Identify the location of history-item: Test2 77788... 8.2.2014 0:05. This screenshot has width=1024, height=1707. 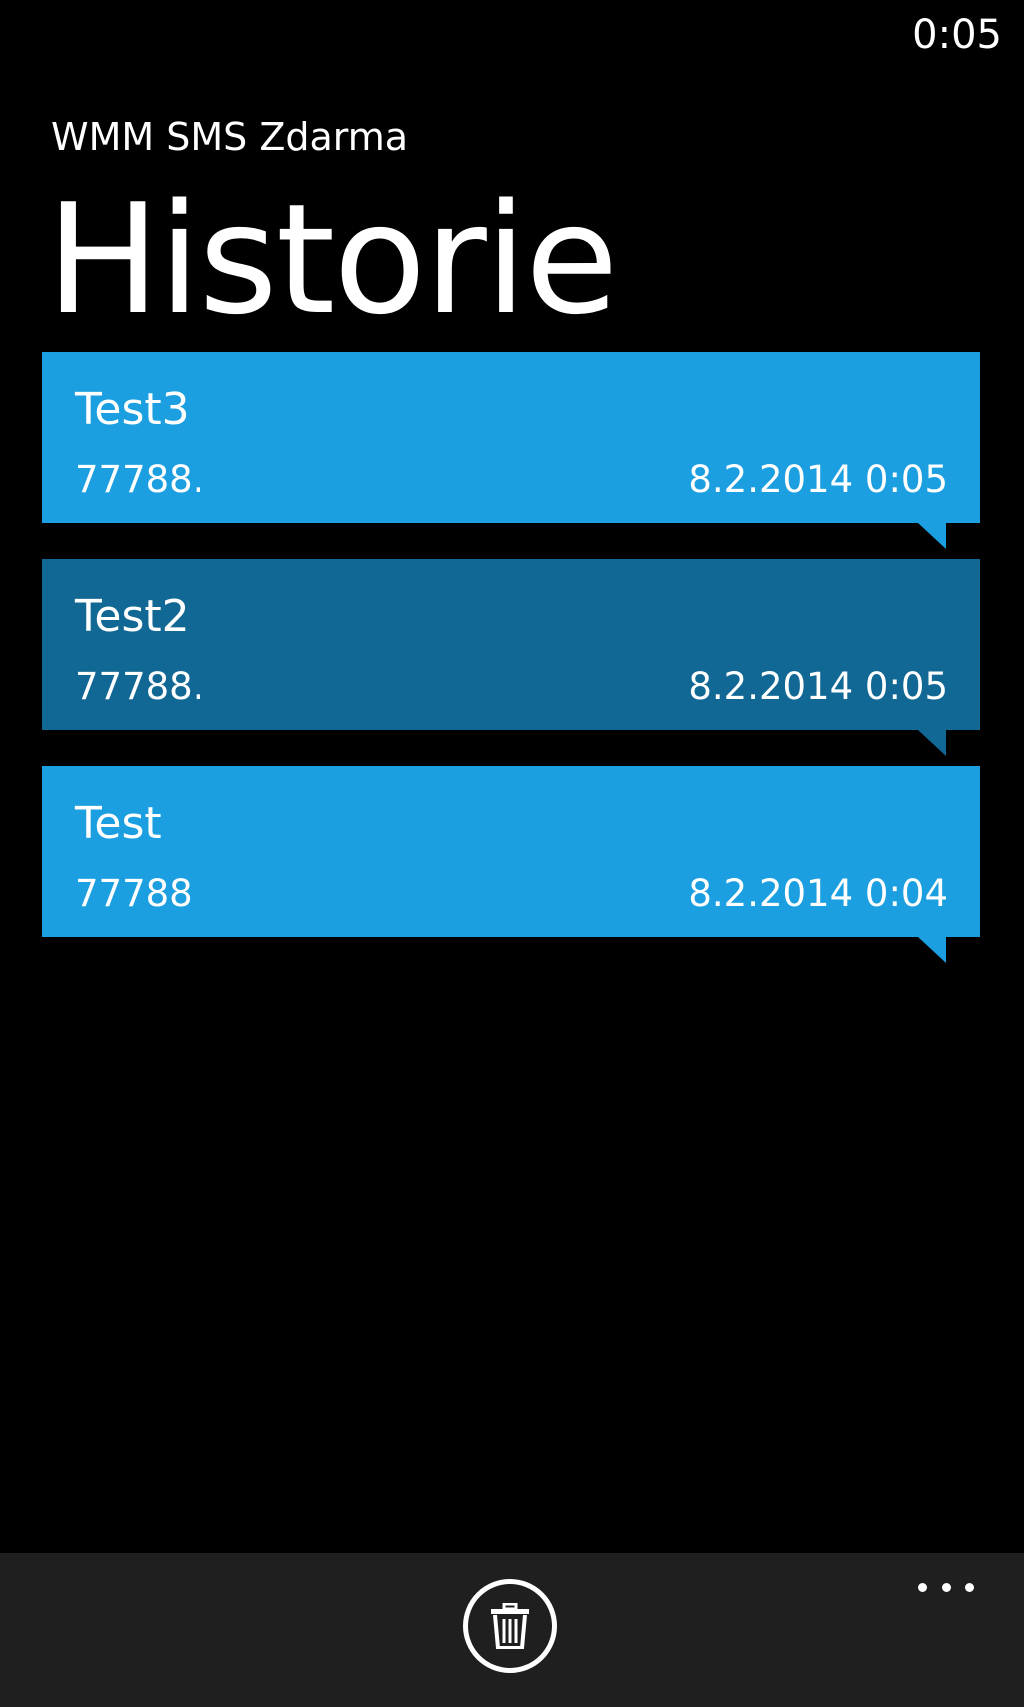
(511, 657).